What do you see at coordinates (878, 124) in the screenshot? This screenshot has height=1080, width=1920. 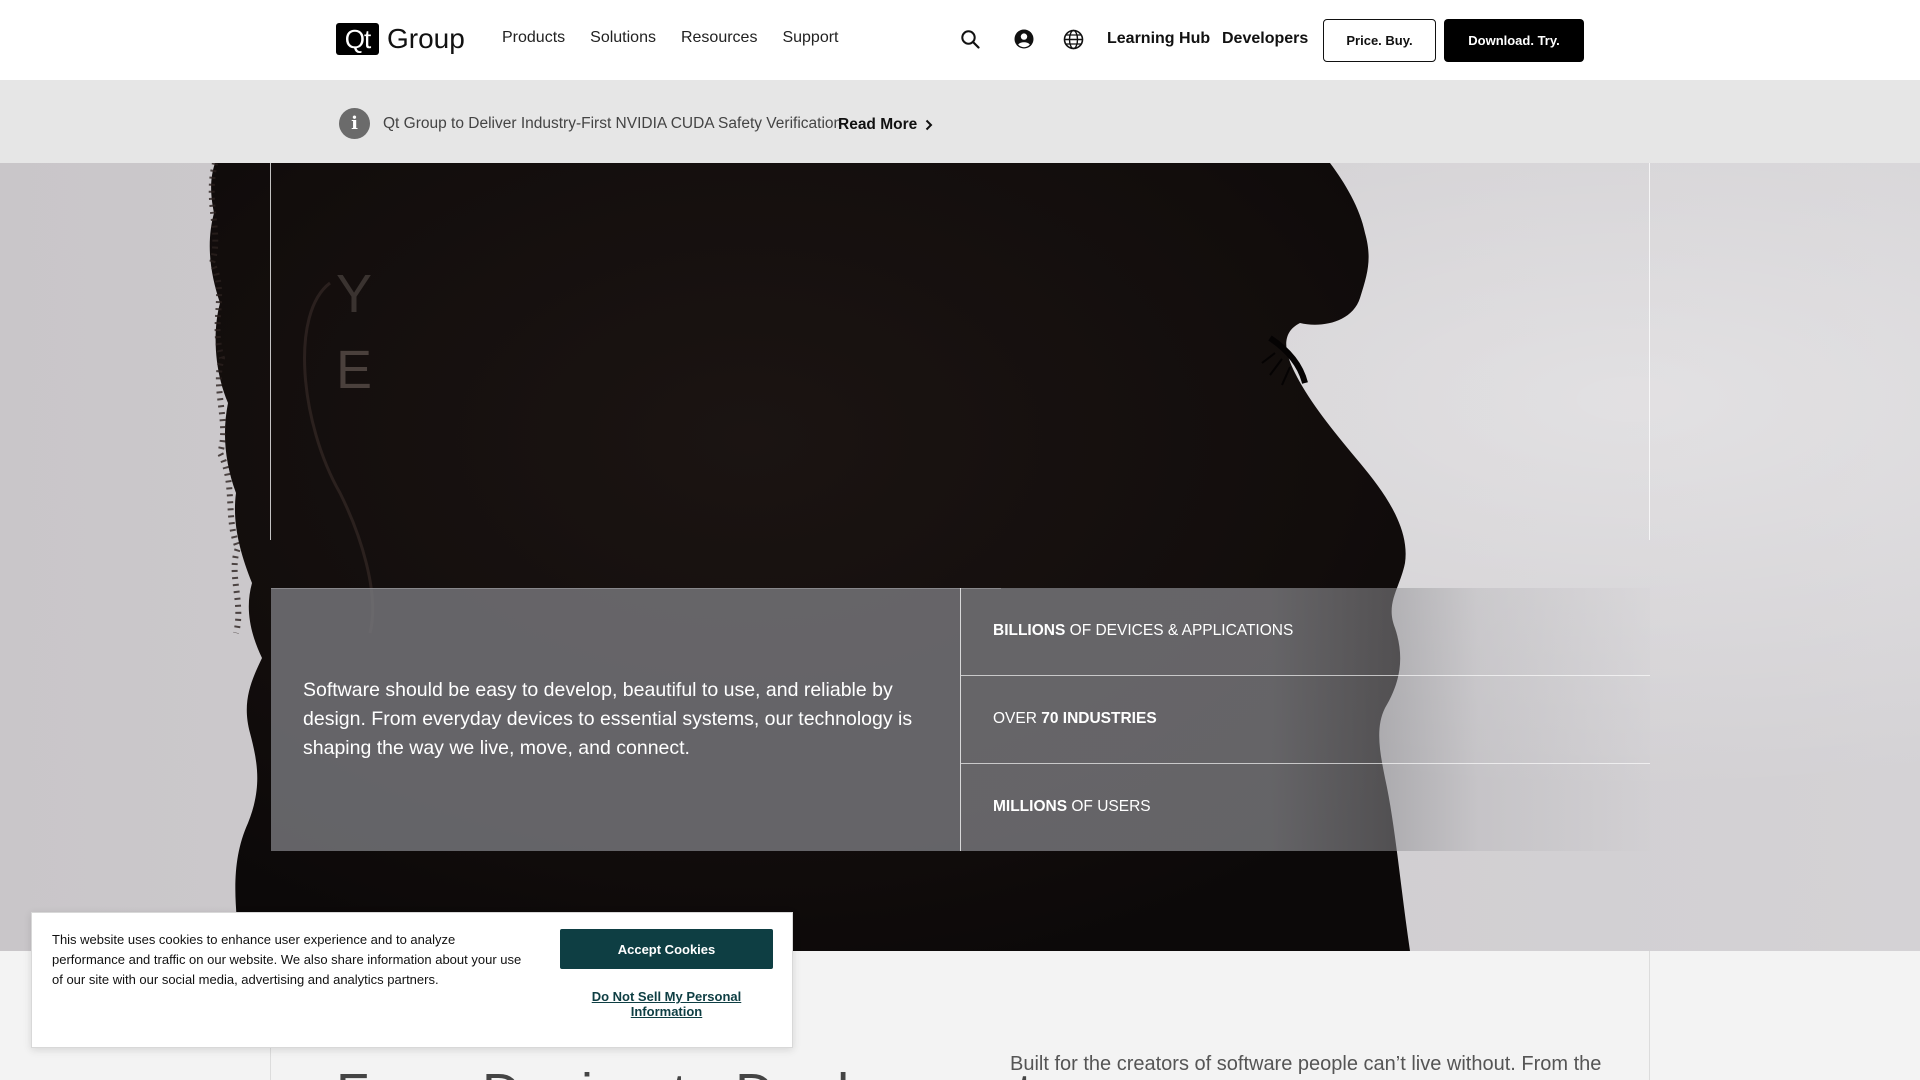 I see `read-more-label: Read More` at bounding box center [878, 124].